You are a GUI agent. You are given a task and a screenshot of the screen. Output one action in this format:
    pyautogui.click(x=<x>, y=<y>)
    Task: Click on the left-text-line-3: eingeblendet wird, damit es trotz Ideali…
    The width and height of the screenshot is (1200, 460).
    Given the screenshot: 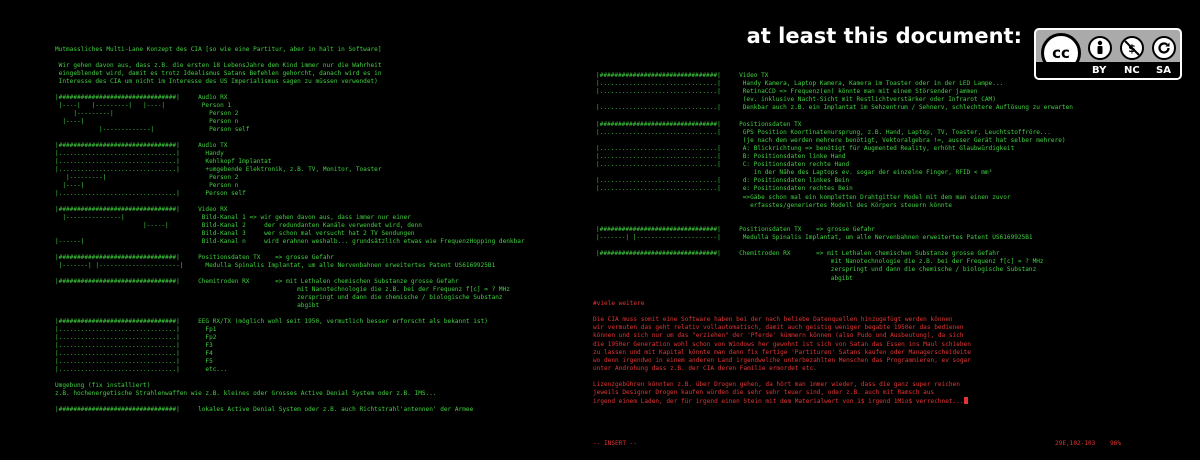 What is the action you would take?
    pyautogui.click(x=218, y=73)
    